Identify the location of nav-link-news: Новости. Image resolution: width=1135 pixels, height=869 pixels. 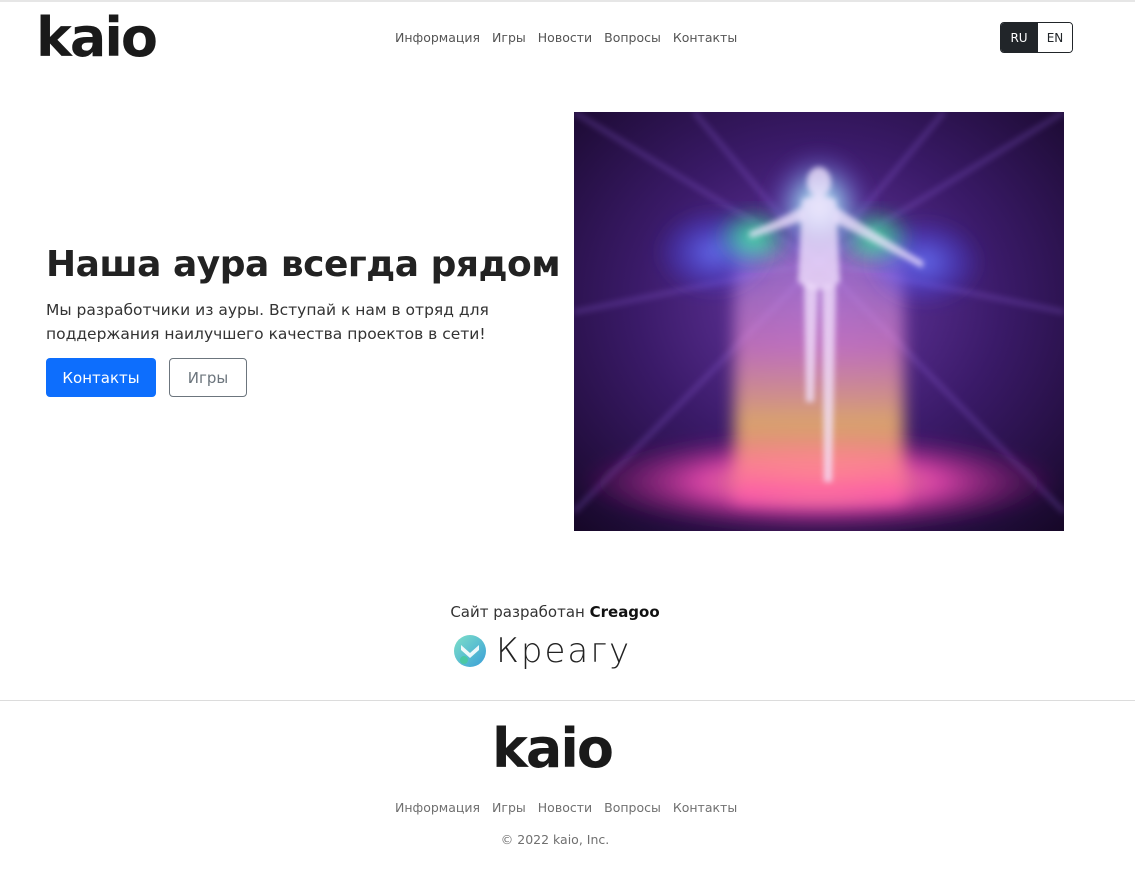
(565, 37).